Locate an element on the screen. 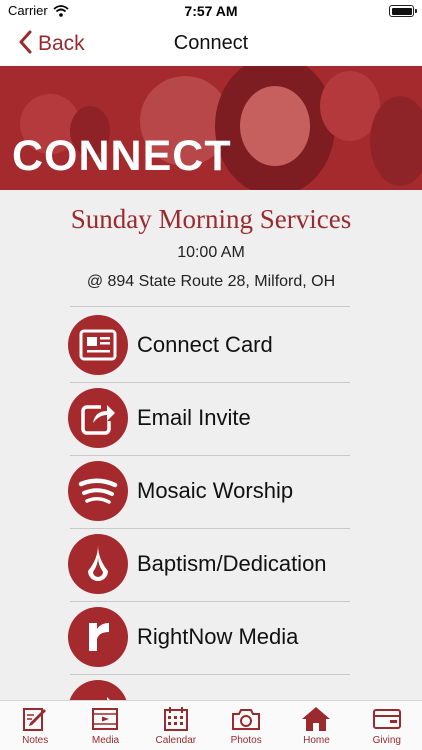 The image size is (422, 750). list-item-mosaic-worship: Mosaic Worship is located at coordinates (218, 491).